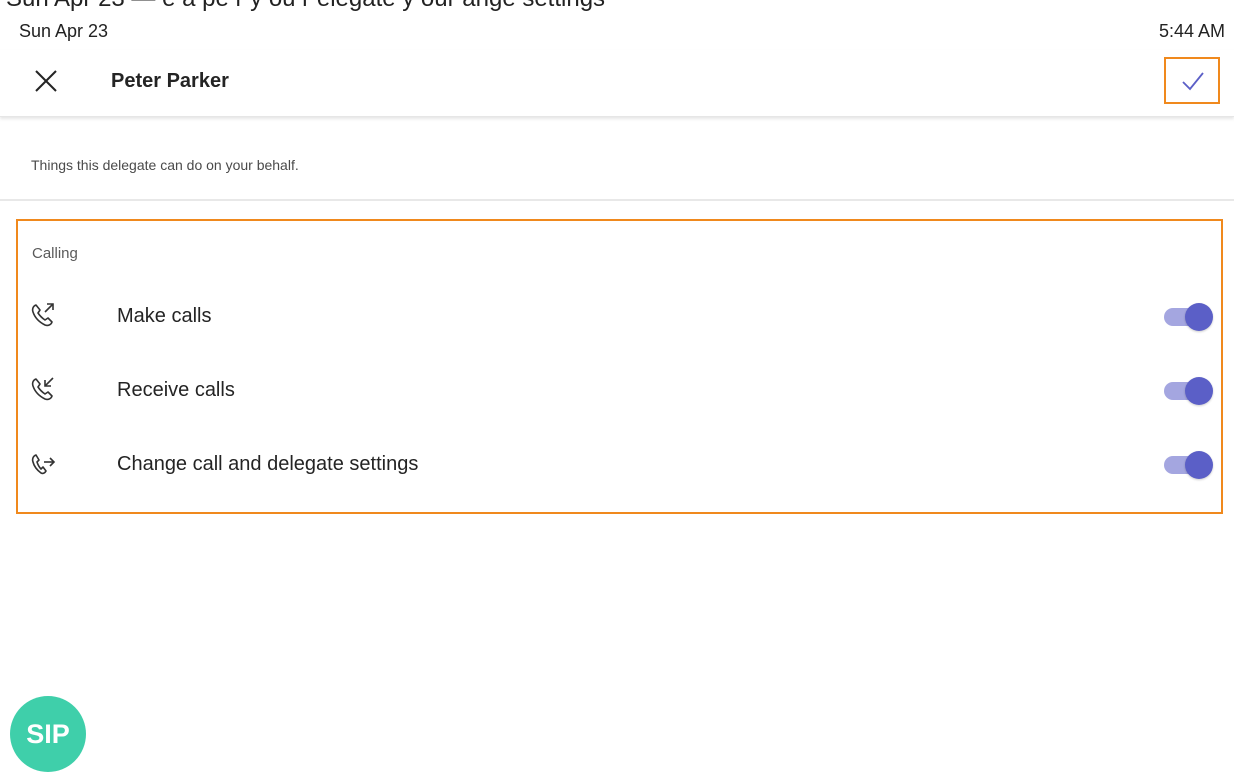 Image resolution: width=1234 pixels, height=772 pixels. I want to click on receive-calls-toggle, so click(1189, 391).